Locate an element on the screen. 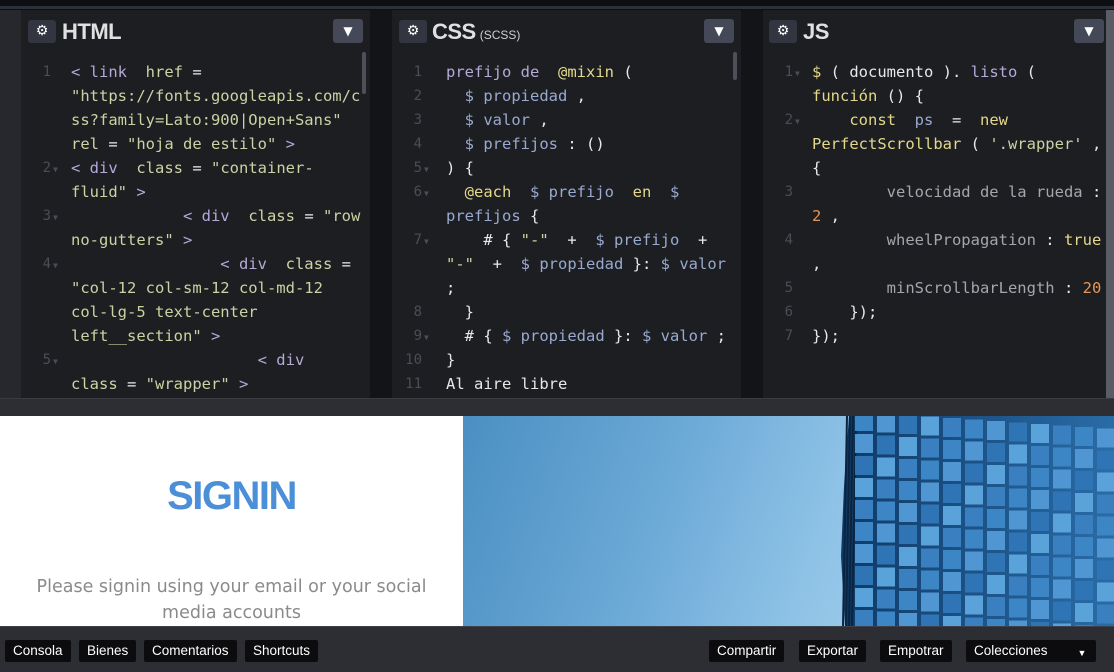  code-token: $ is located at coordinates (821, 72).